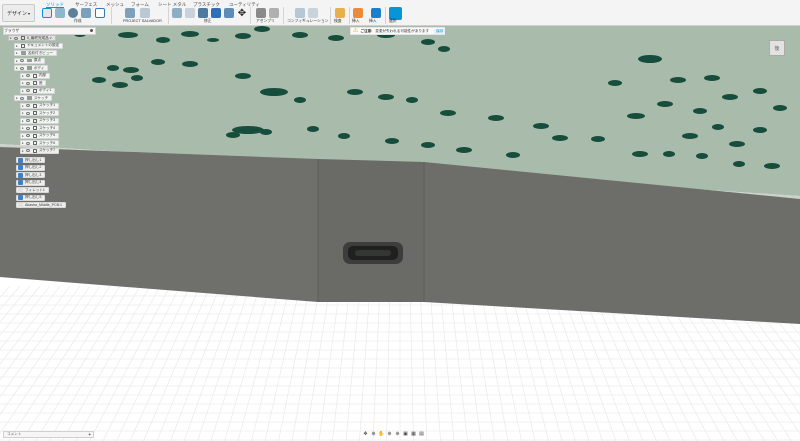  What do you see at coordinates (60, 13) in the screenshot?
I see `extrude-icon` at bounding box center [60, 13].